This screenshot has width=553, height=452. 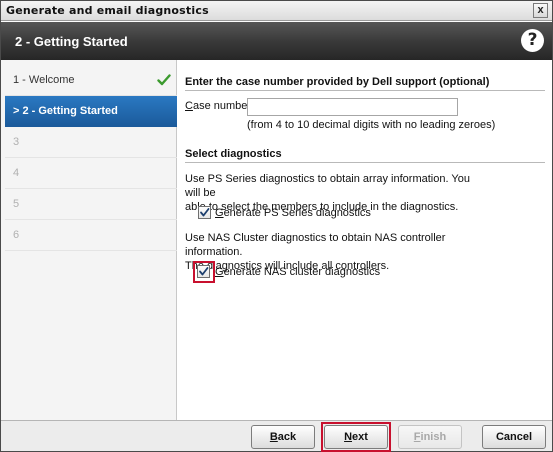 I want to click on step-title: 2 - Getting Started, so click(x=71, y=41).